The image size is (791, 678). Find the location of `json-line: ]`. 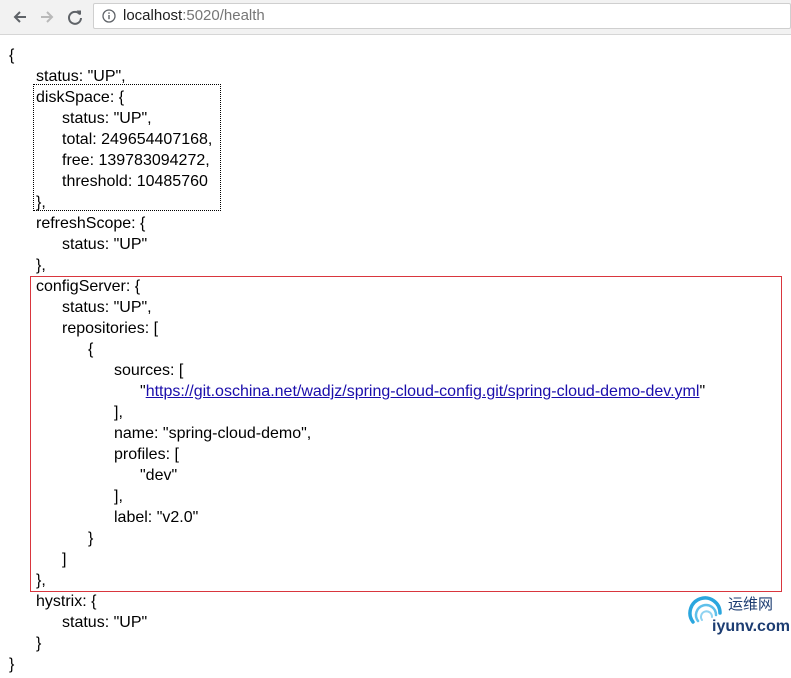

json-line: ] is located at coordinates (64, 559).